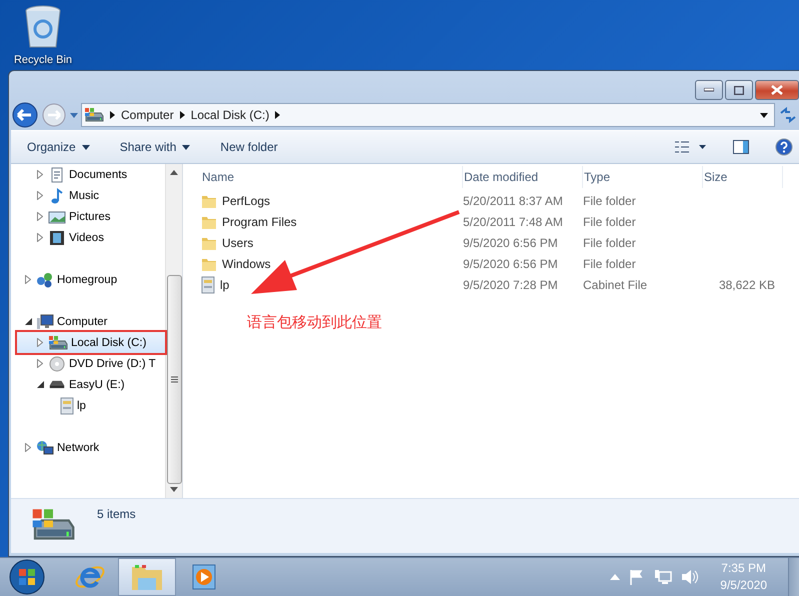 This screenshot has height=596, width=799. What do you see at coordinates (91, 237) in the screenshot?
I see `nav-item: Videos` at bounding box center [91, 237].